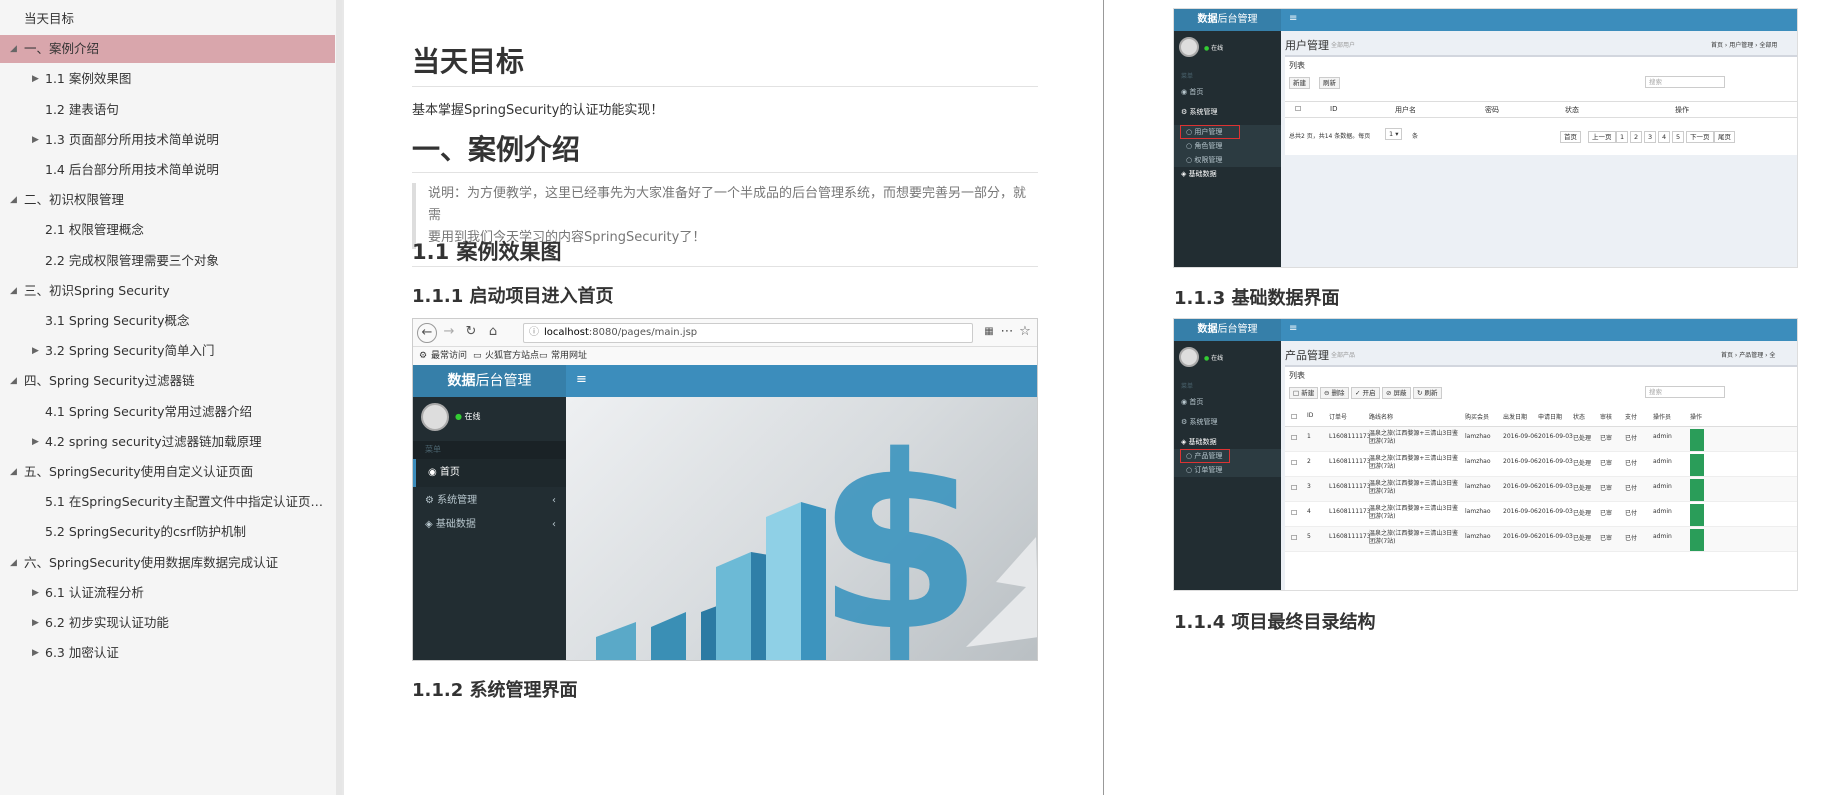 The image size is (1841, 795). I want to click on table-cell: 已付, so click(1631, 438).